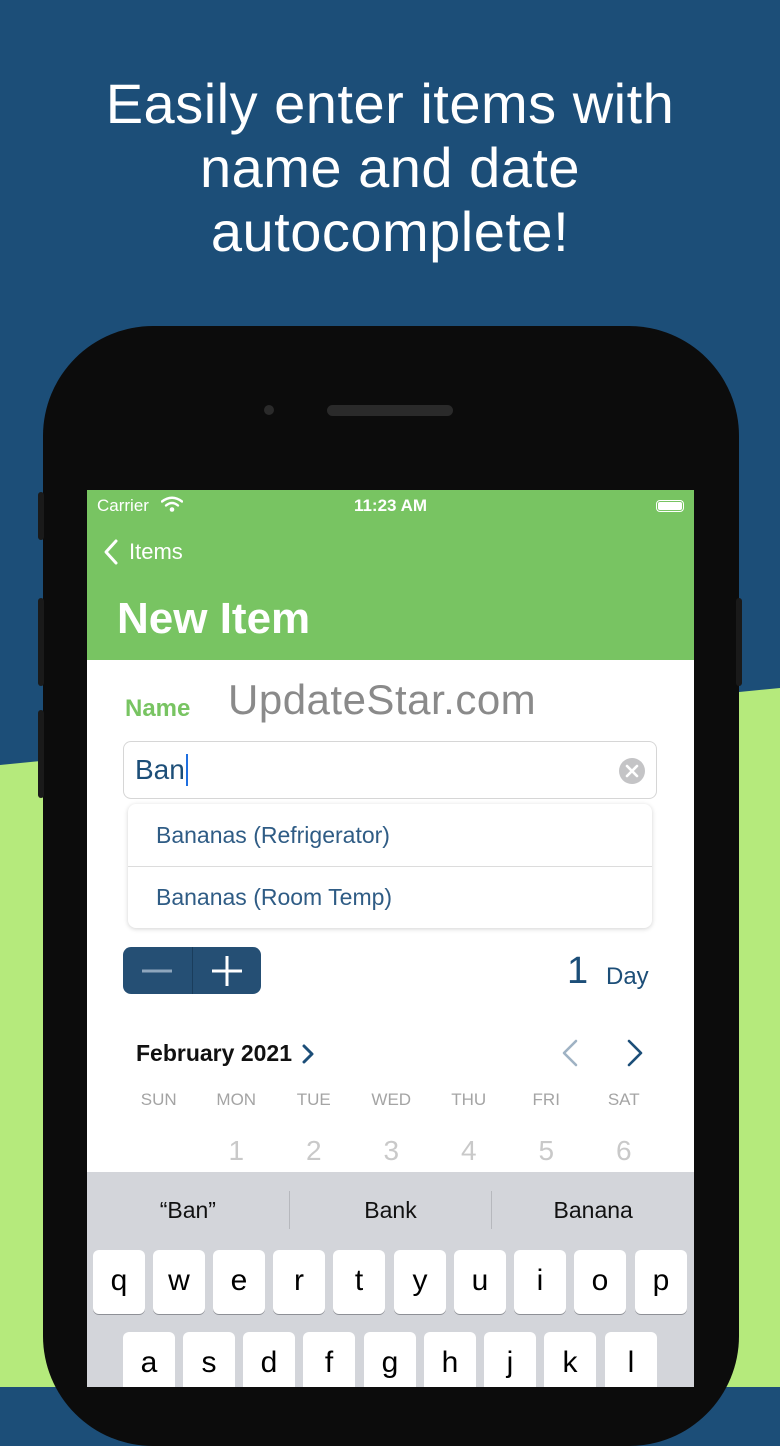  What do you see at coordinates (359, 1282) in the screenshot?
I see `key-t: t` at bounding box center [359, 1282].